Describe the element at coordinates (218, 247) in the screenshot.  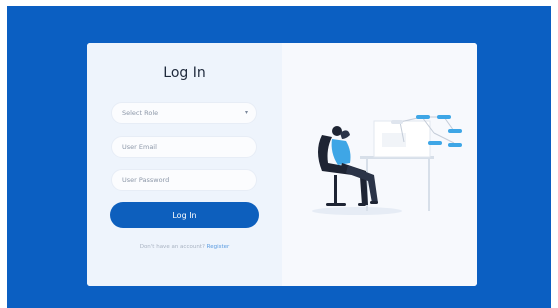
I see `register-link: Register` at that location.